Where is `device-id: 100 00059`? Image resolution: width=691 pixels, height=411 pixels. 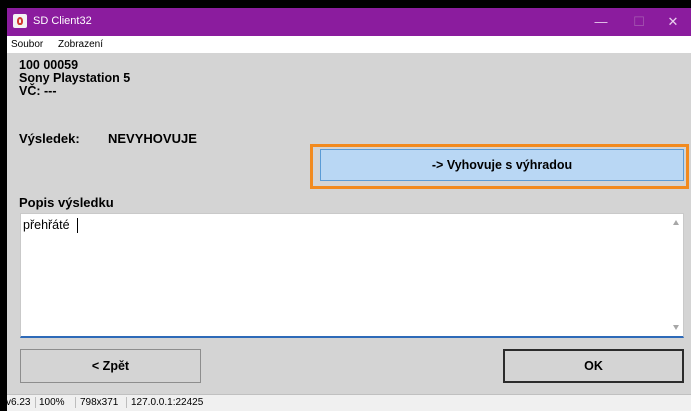 device-id: 100 00059 is located at coordinates (49, 65).